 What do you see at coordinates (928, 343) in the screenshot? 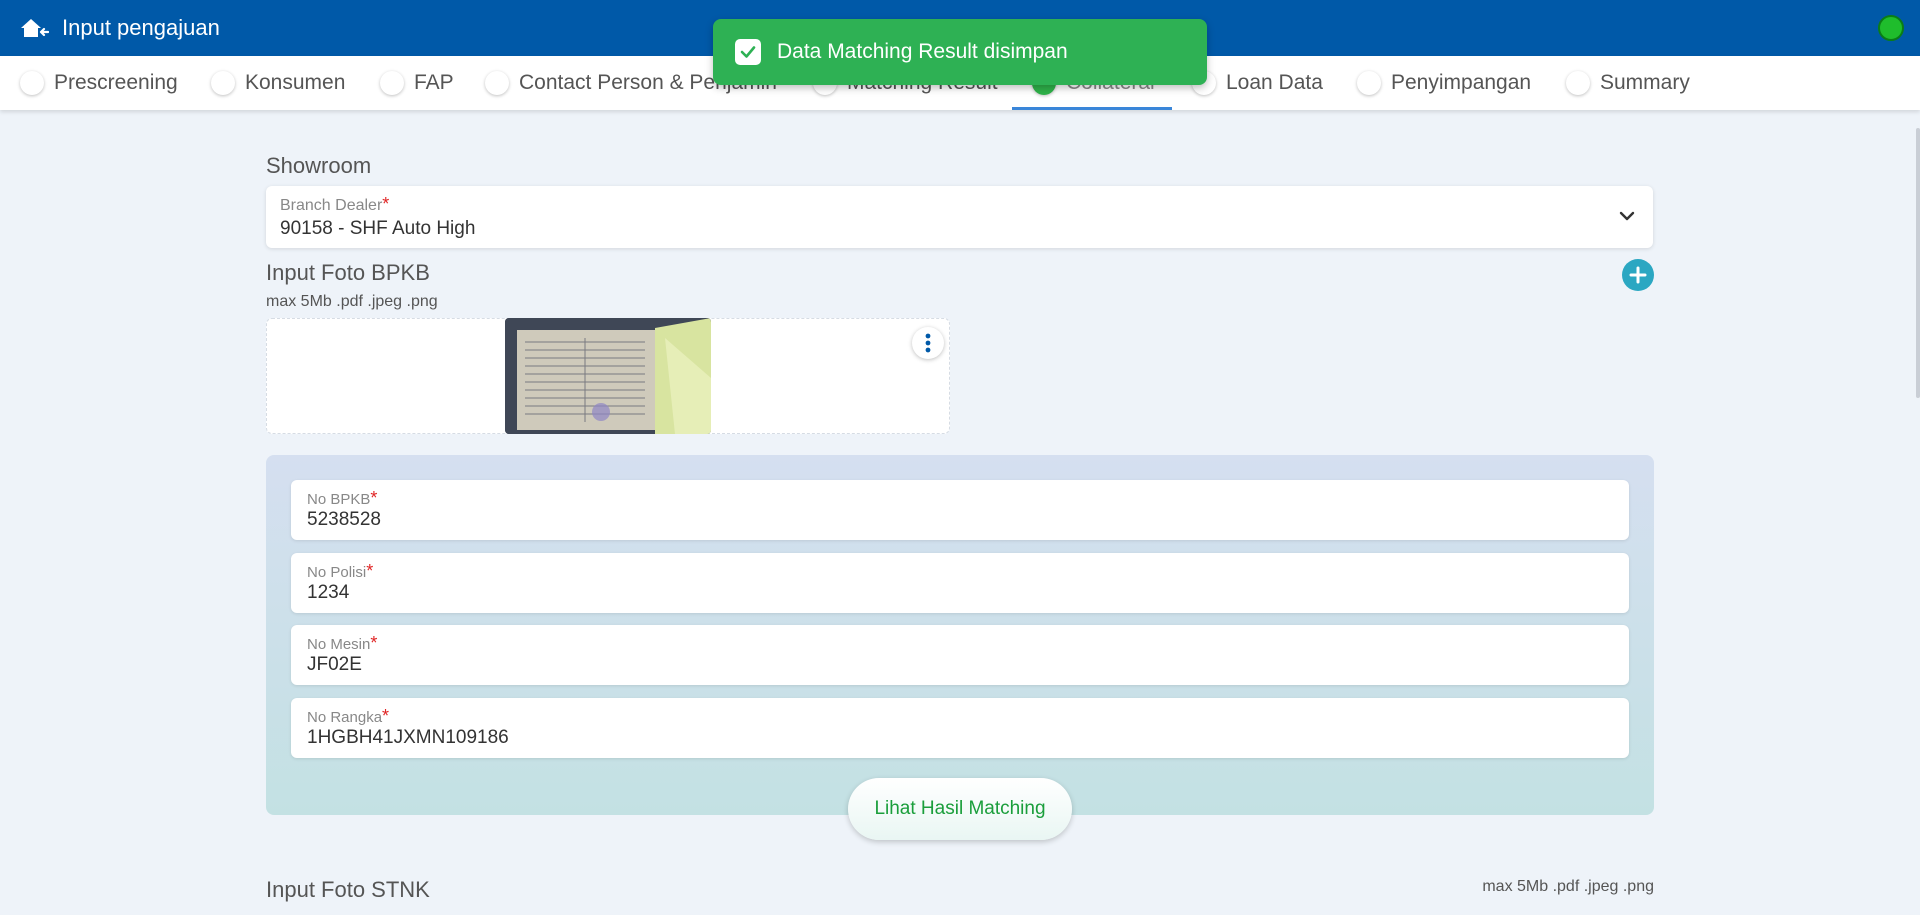
I see `more-options-icon` at bounding box center [928, 343].